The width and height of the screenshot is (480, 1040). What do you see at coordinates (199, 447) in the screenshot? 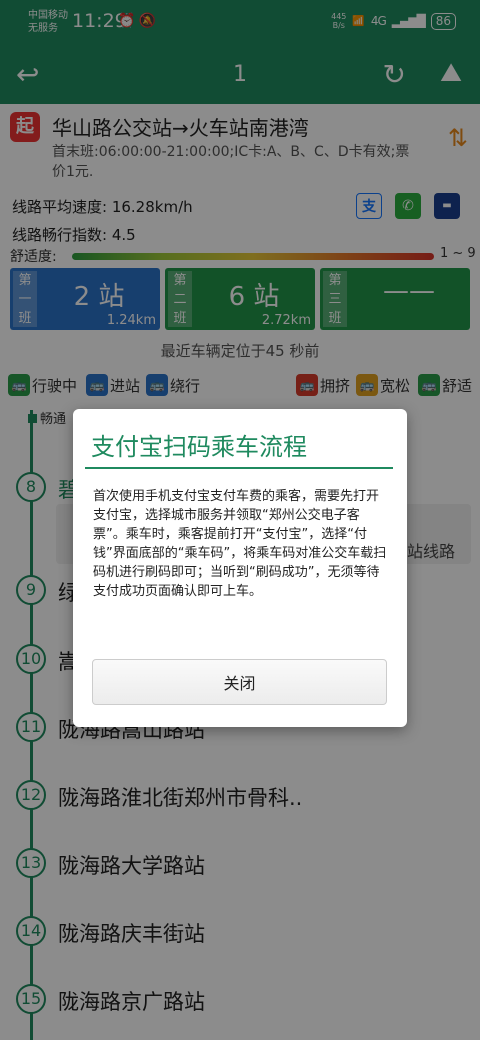
I see `dialog-title: 支付宝扫码乘车流程` at bounding box center [199, 447].